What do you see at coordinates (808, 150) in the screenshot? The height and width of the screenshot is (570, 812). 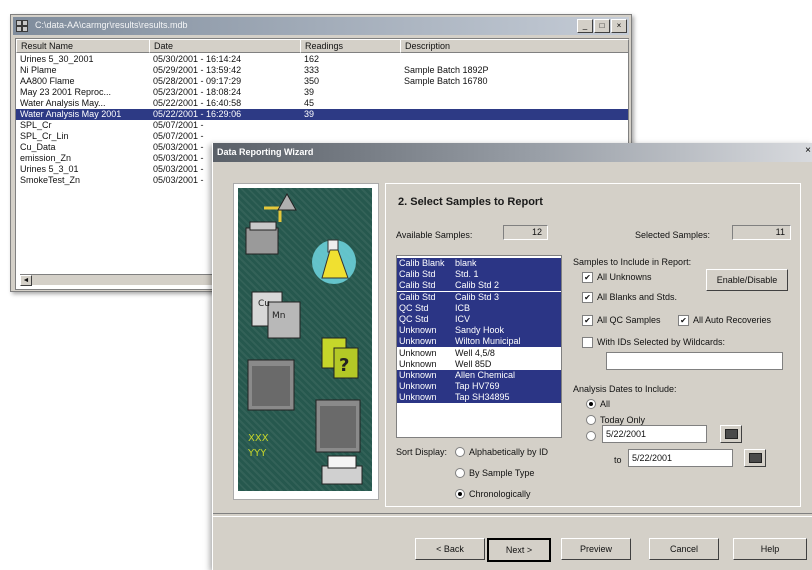 I see `wizard-close-icon: ×` at bounding box center [808, 150].